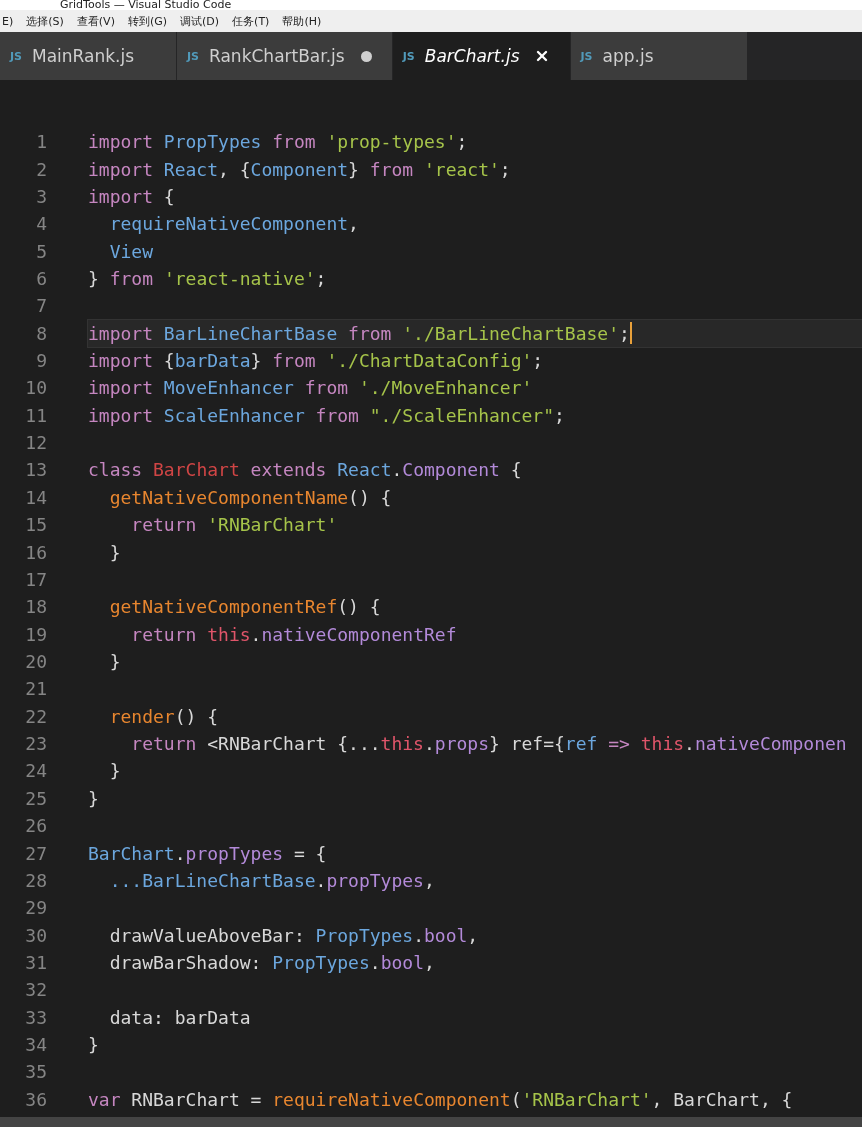  Describe the element at coordinates (440, 1099) in the screenshot. I see `code-line: var RNBarChart = requireNativeComponent('RNBarChart', BarChart, {` at that location.